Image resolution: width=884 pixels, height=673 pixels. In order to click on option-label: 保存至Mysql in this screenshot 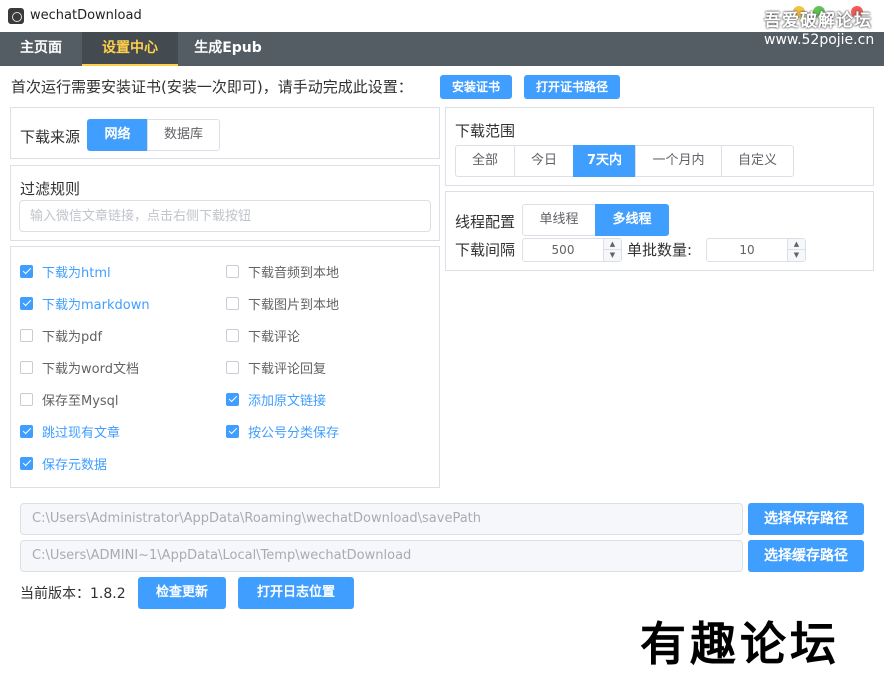, I will do `click(80, 401)`.